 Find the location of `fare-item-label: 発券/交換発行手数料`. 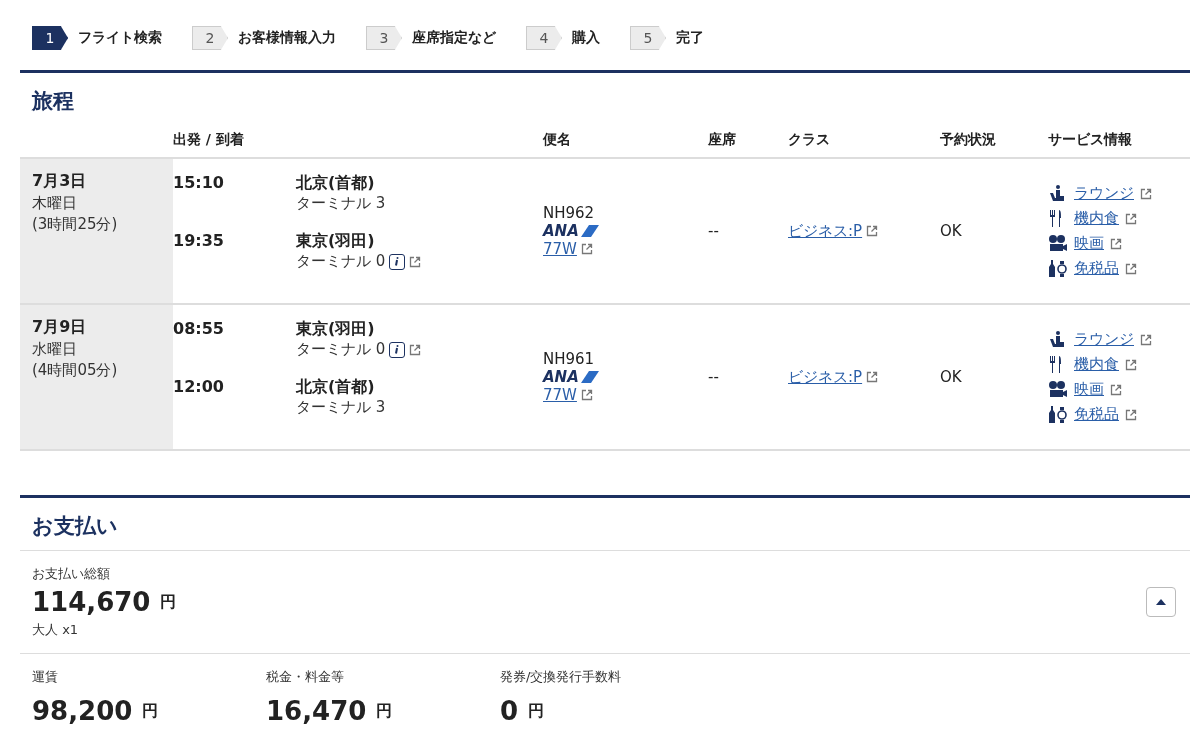

fare-item-label: 発券/交換発行手数料 is located at coordinates (561, 677).